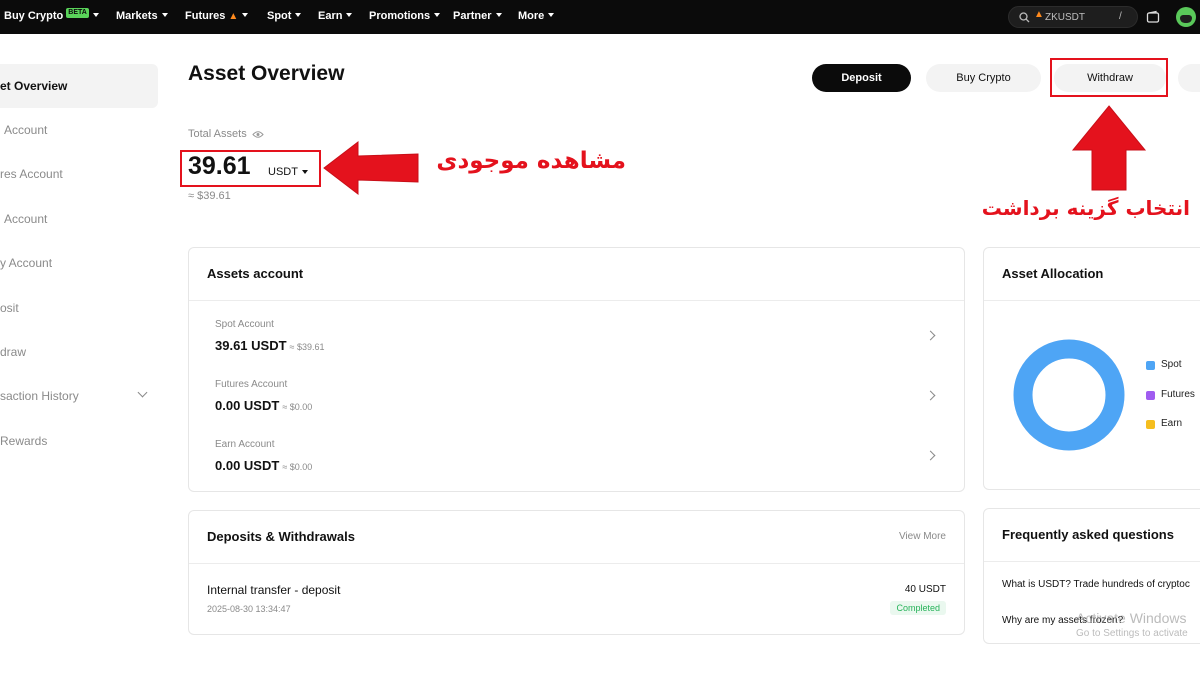 The image size is (1200, 675). Describe the element at coordinates (1096, 584) in the screenshot. I see `faq-question-1: What is USDT? Trade hundreds of cryptoc` at that location.